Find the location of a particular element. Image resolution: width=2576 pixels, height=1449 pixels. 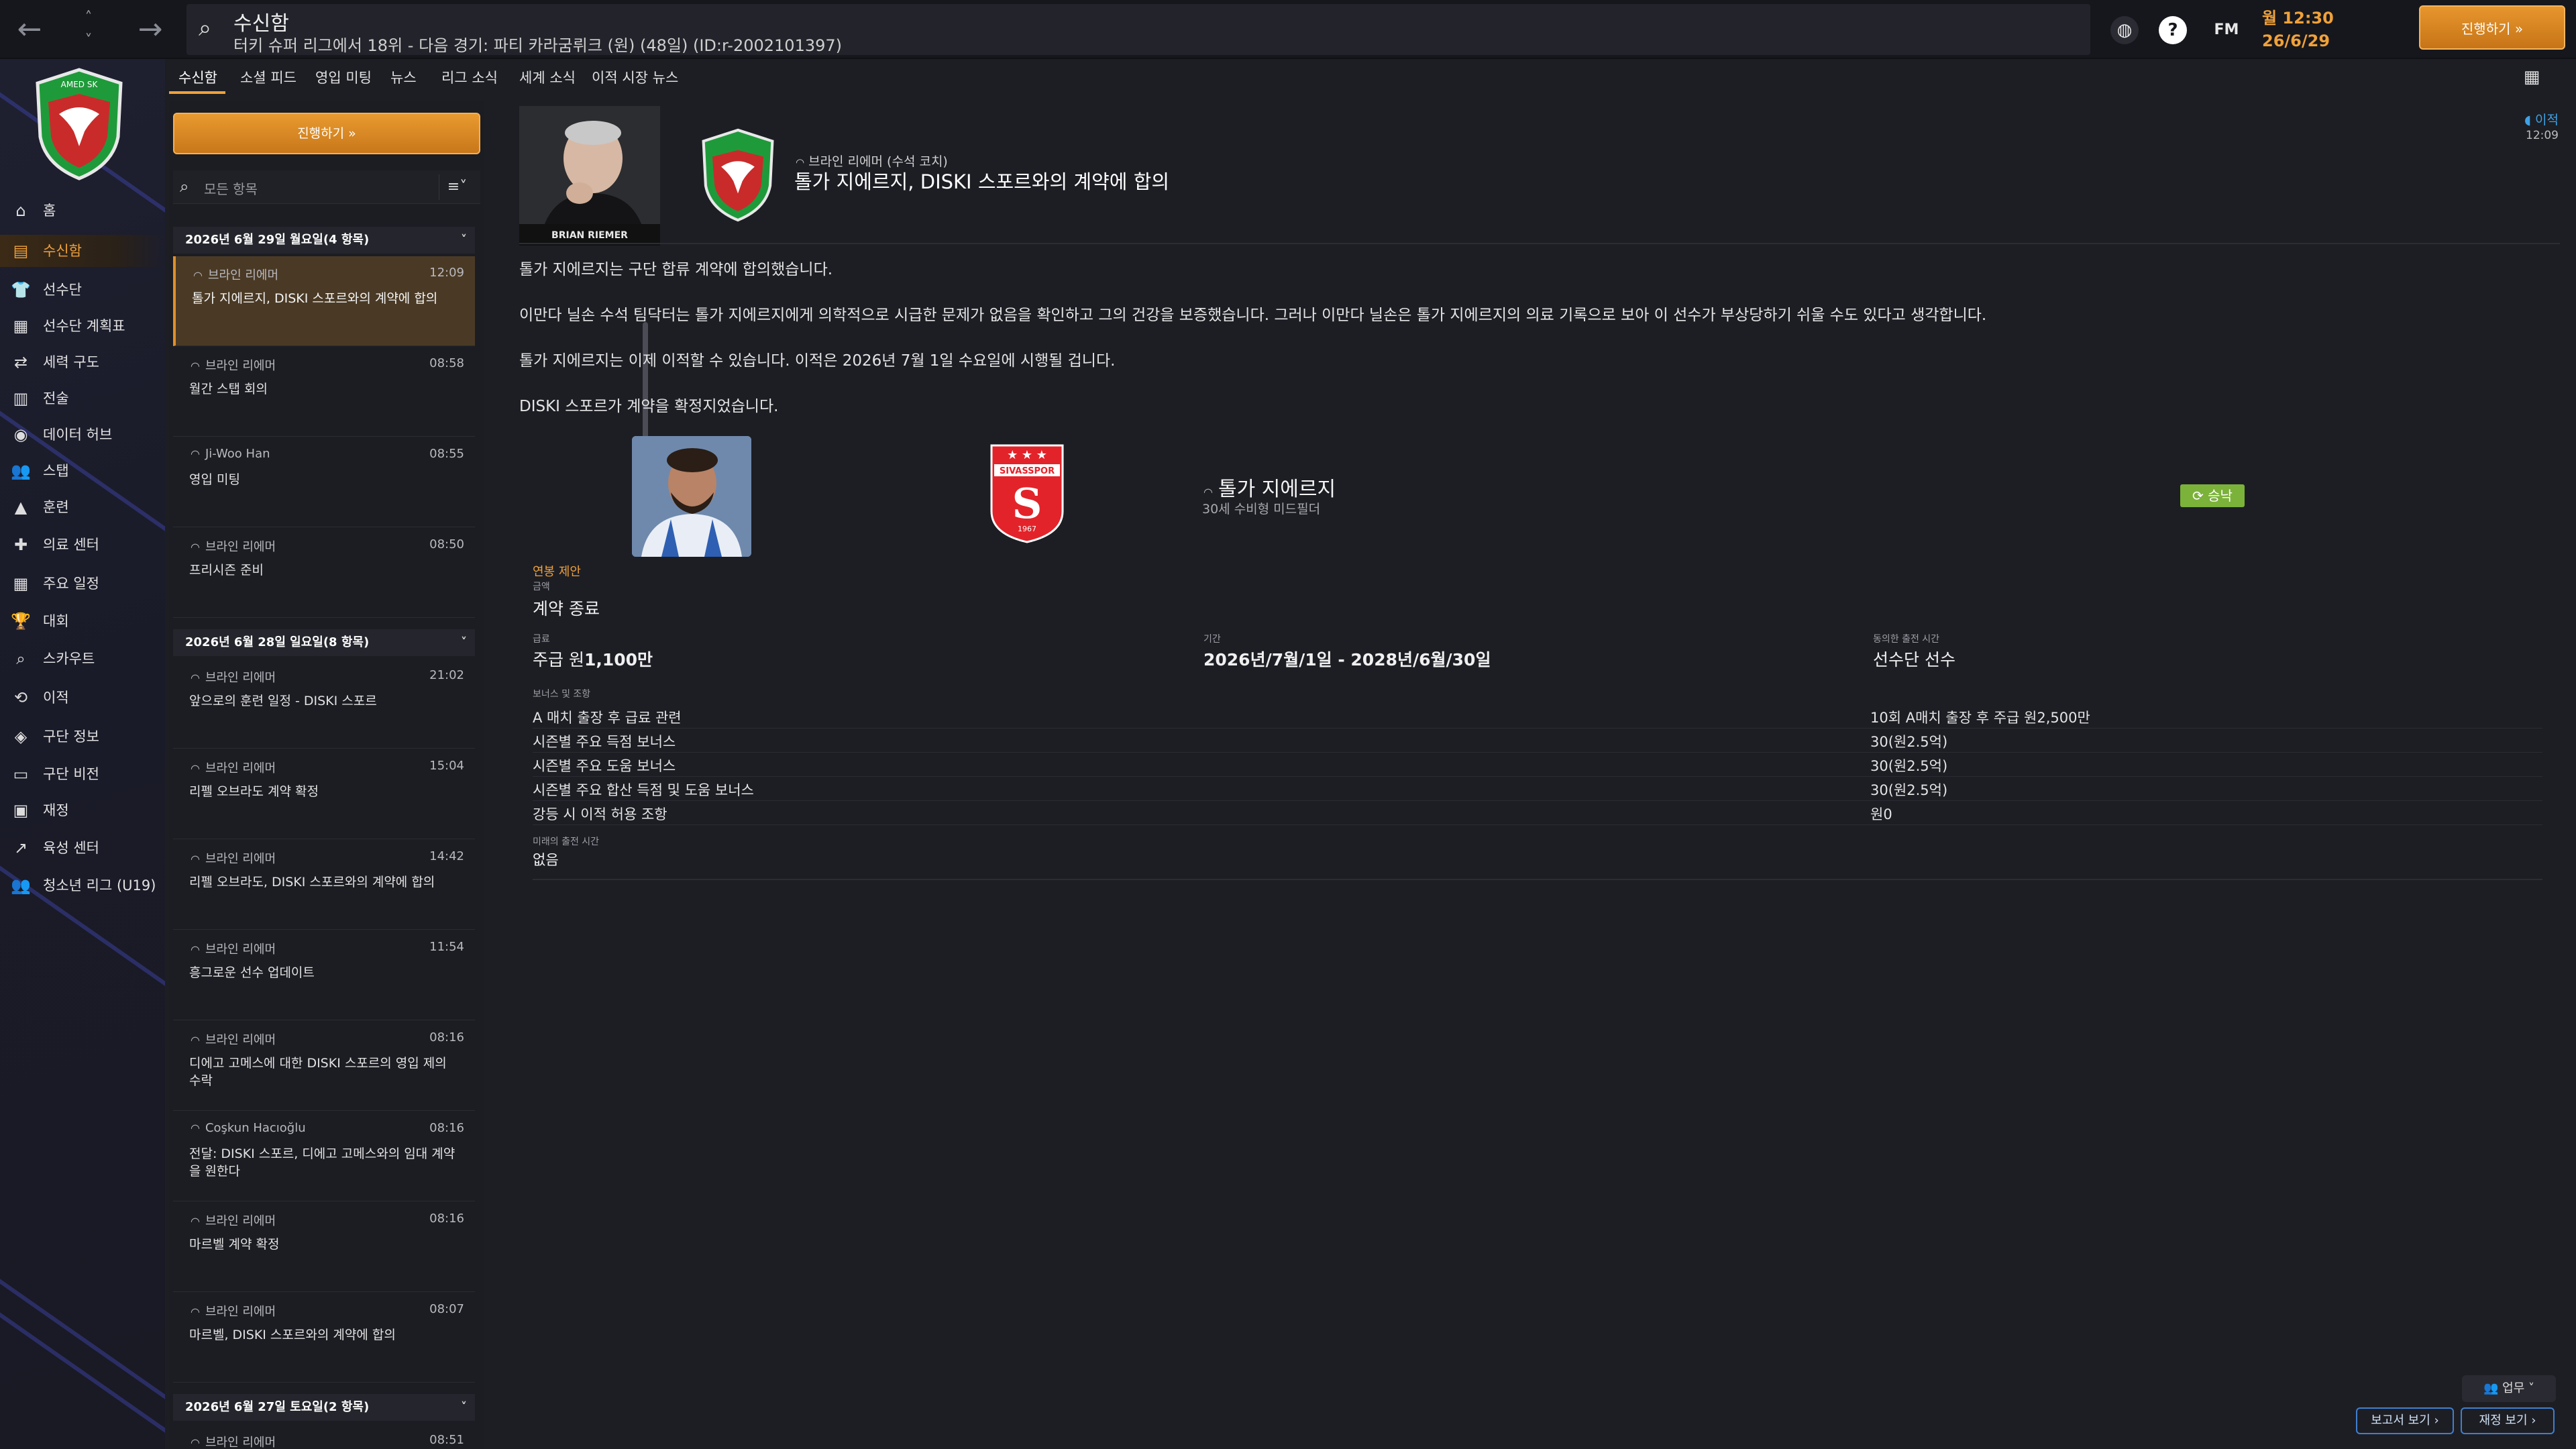

day-group-header: 2026년 6월 29일 월요일(4 항목) ˅ is located at coordinates (324, 240).